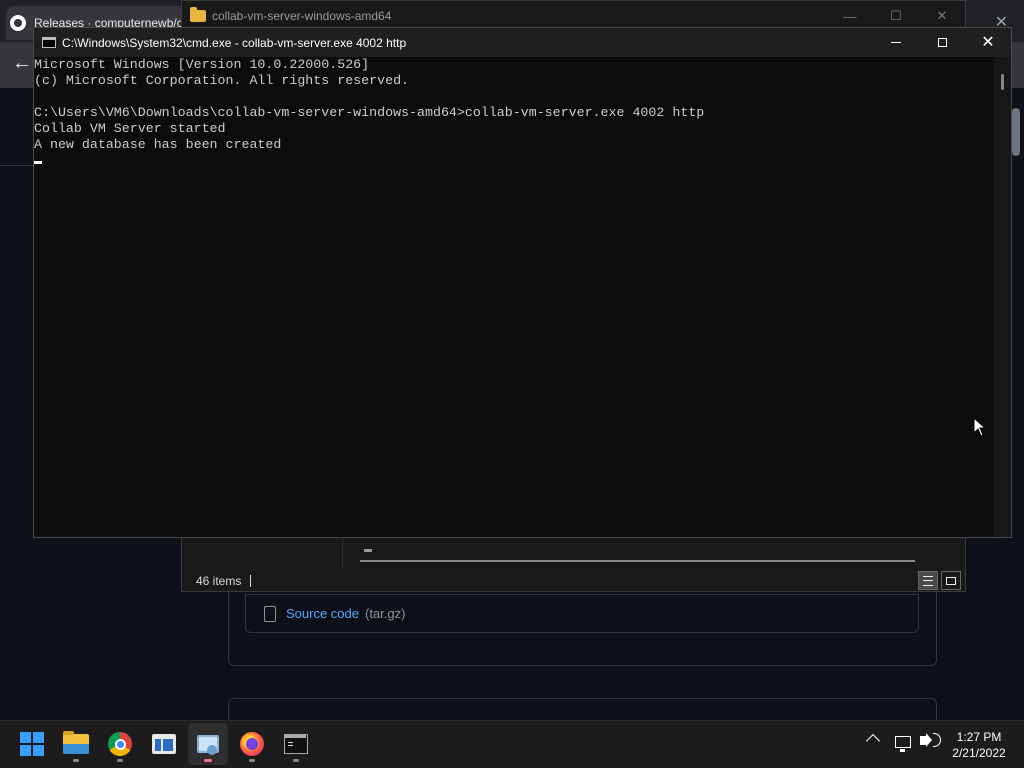 Image resolution: width=1024 pixels, height=768 pixels. I want to click on taskbar-chrome, so click(120, 744).